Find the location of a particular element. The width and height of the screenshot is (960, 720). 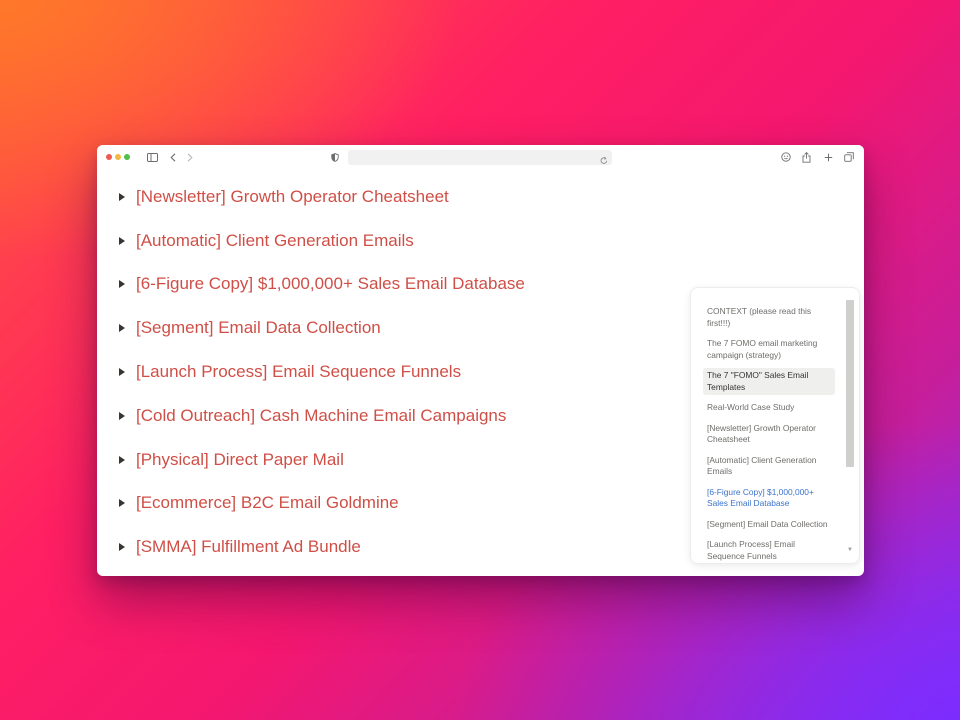

toggle-block: [SMMA] Fulfillment Ad Bundle is located at coordinates (240, 547).